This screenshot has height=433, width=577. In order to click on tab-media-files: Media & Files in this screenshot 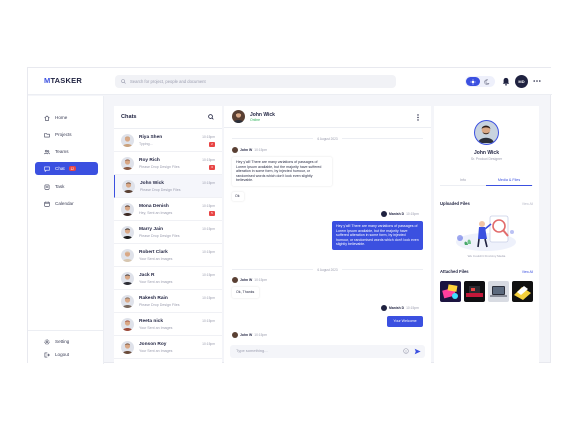, I will do `click(509, 182)`.